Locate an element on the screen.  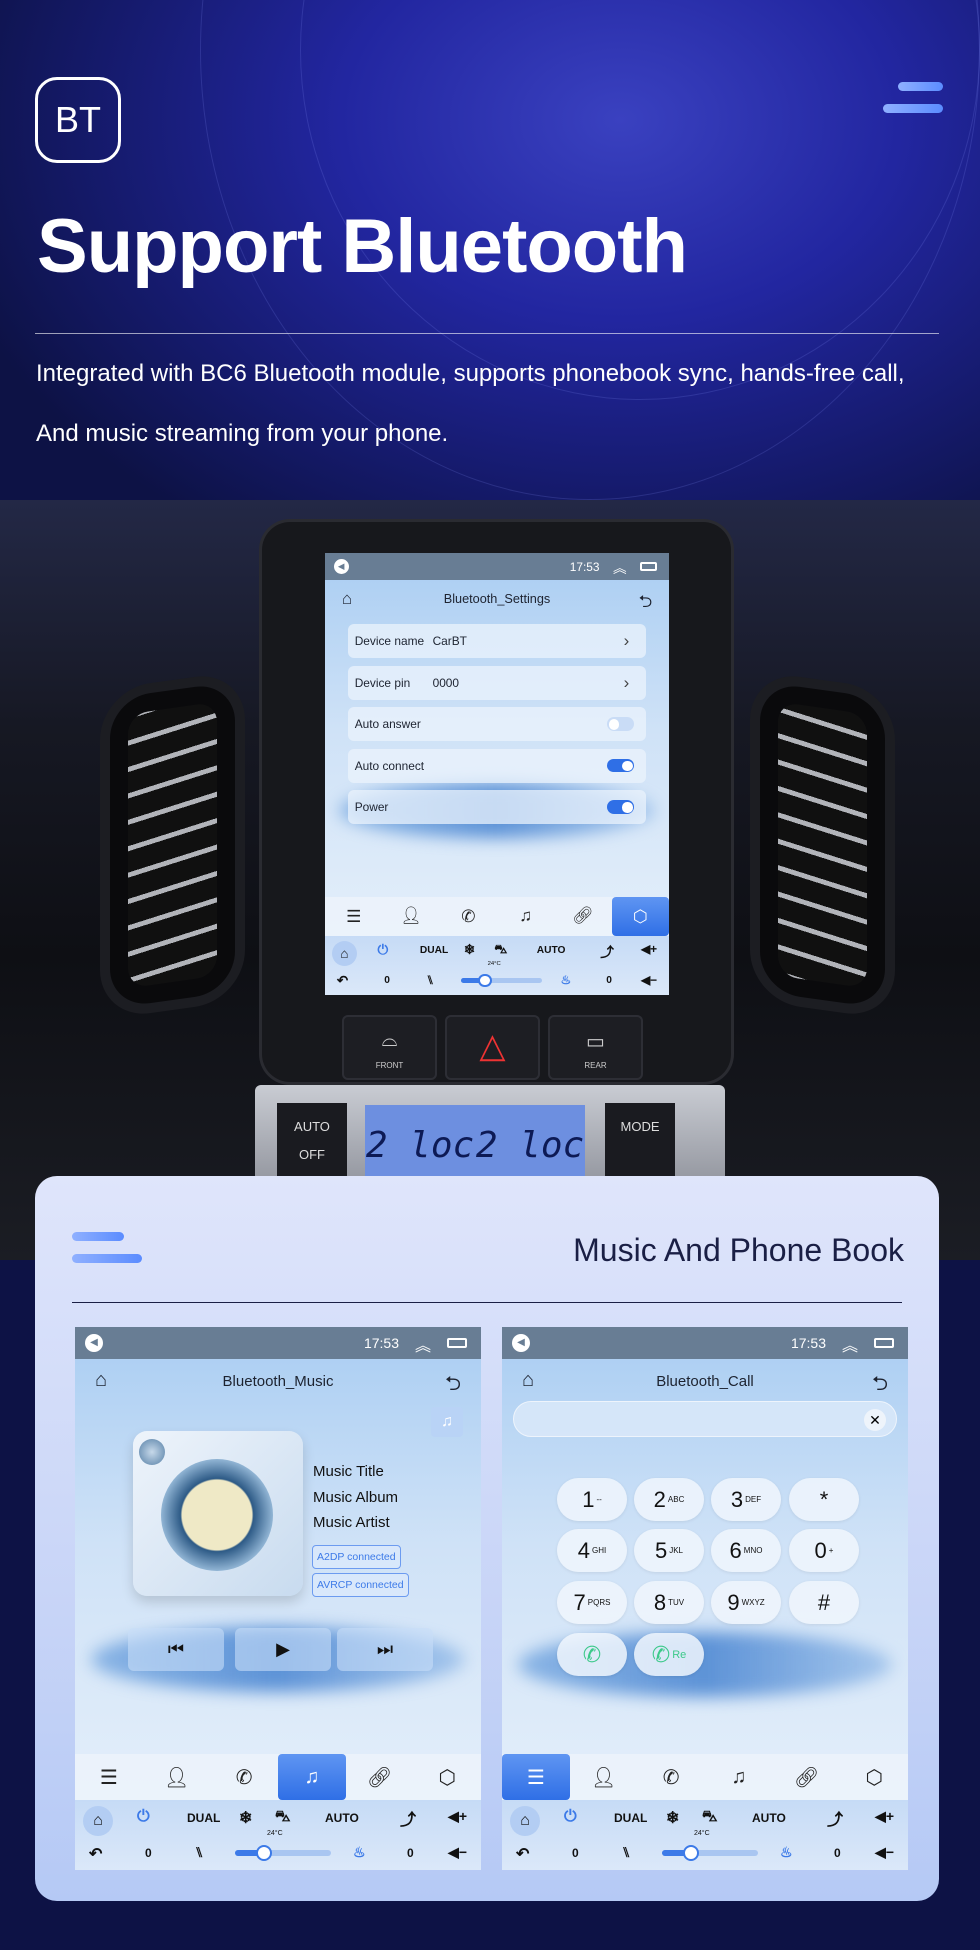
next-track-button: ⏭ is located at coordinates (385, 1649).